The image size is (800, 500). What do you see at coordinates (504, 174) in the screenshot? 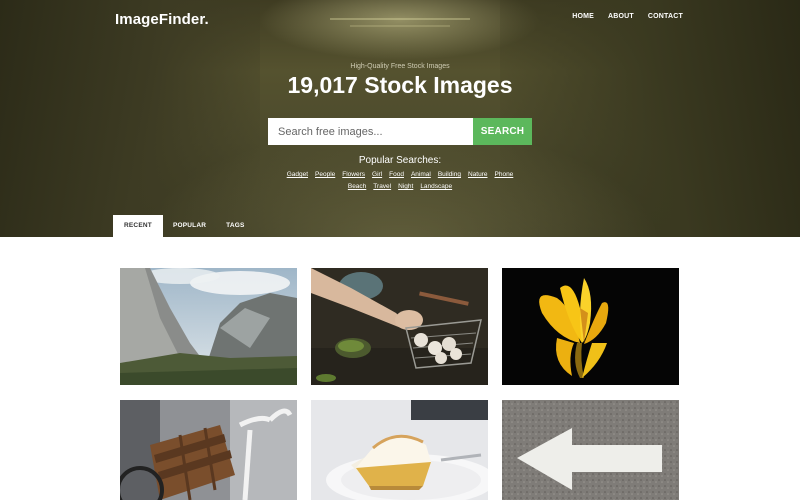
I see `tag-link: Phone` at bounding box center [504, 174].